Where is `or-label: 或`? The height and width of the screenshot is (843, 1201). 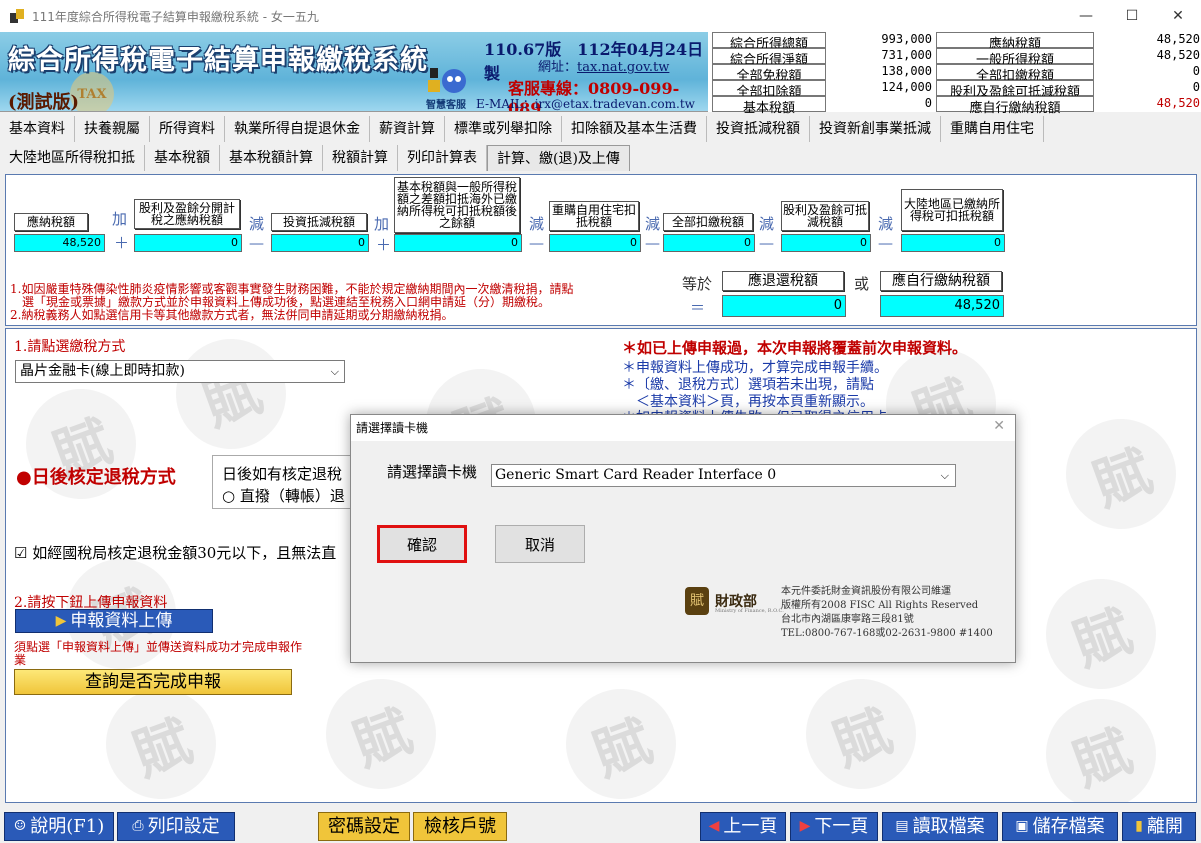 or-label: 或 is located at coordinates (862, 284).